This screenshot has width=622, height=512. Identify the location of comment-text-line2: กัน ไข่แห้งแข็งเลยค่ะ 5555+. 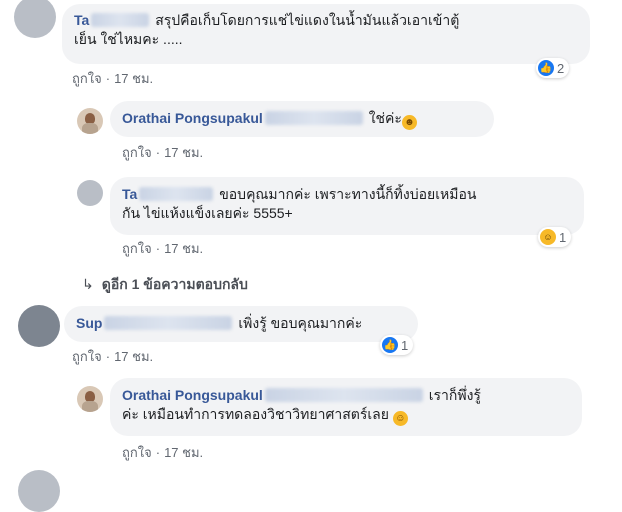
(207, 213).